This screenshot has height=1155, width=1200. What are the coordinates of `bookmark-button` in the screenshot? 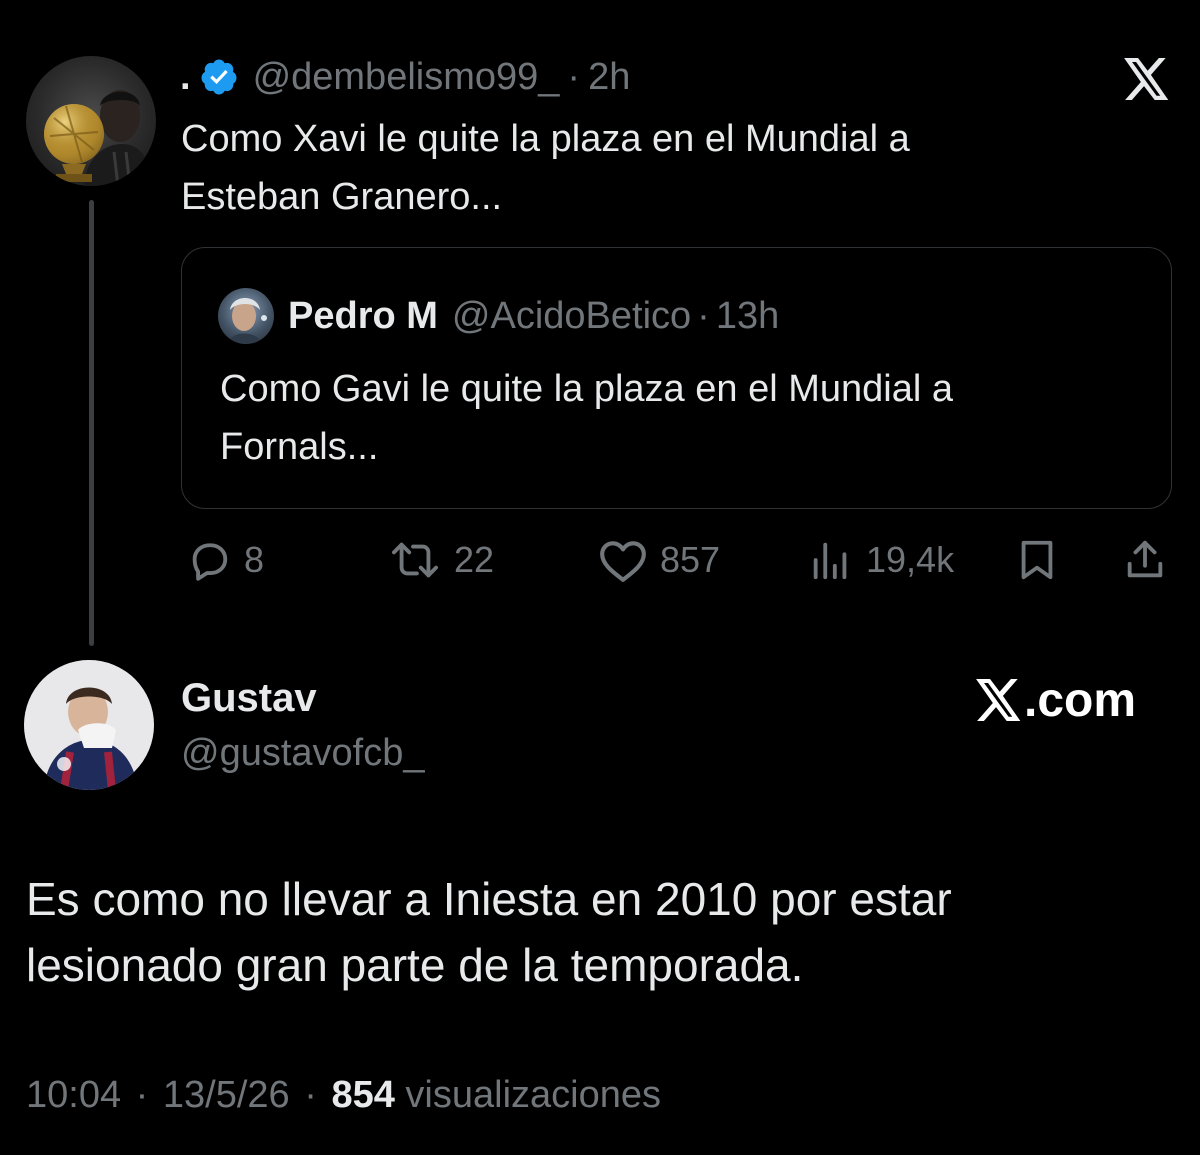 It's located at (1037, 560).